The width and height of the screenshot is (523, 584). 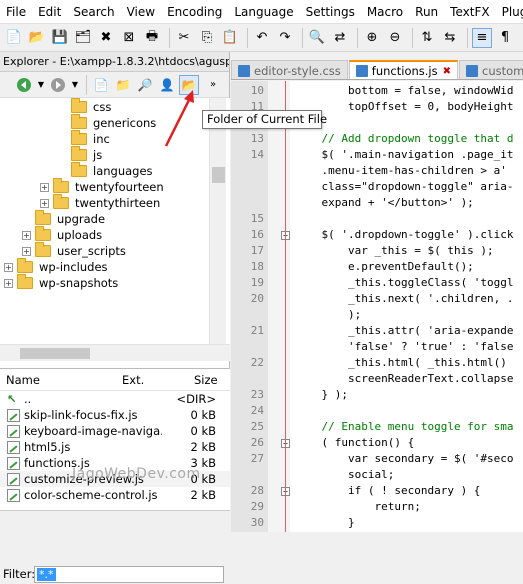 I want to click on menu-textfx: TextFX, so click(x=469, y=12).